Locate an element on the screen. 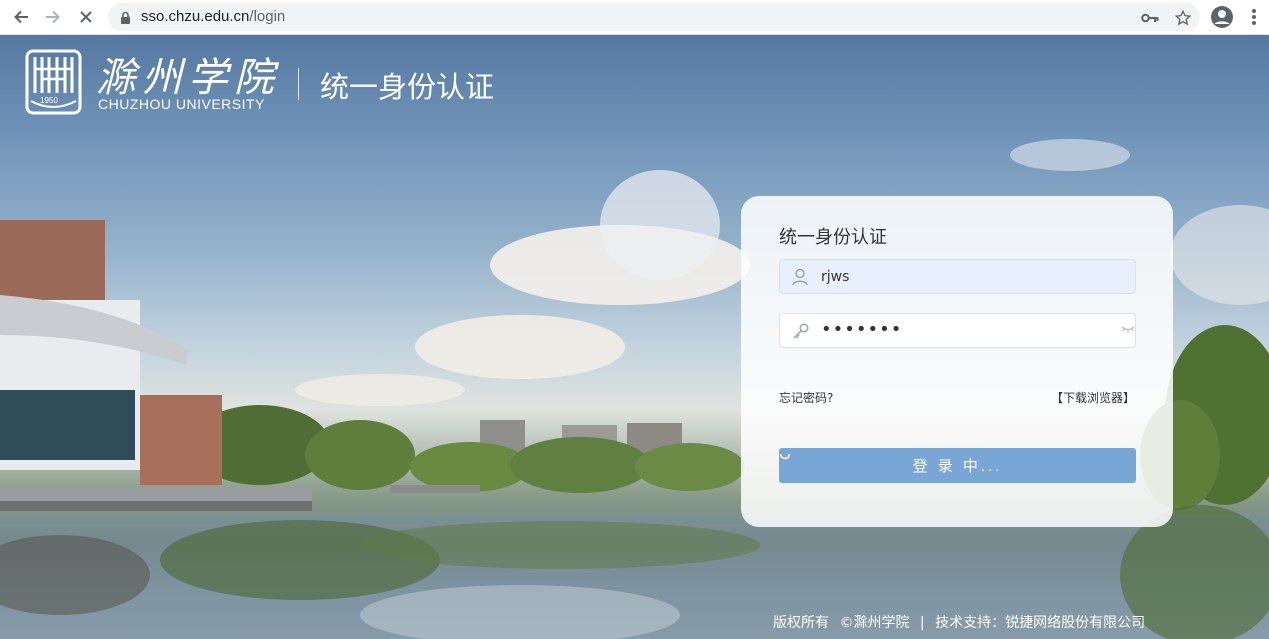  footer-copyright: ©滁州学院 is located at coordinates (874, 623).